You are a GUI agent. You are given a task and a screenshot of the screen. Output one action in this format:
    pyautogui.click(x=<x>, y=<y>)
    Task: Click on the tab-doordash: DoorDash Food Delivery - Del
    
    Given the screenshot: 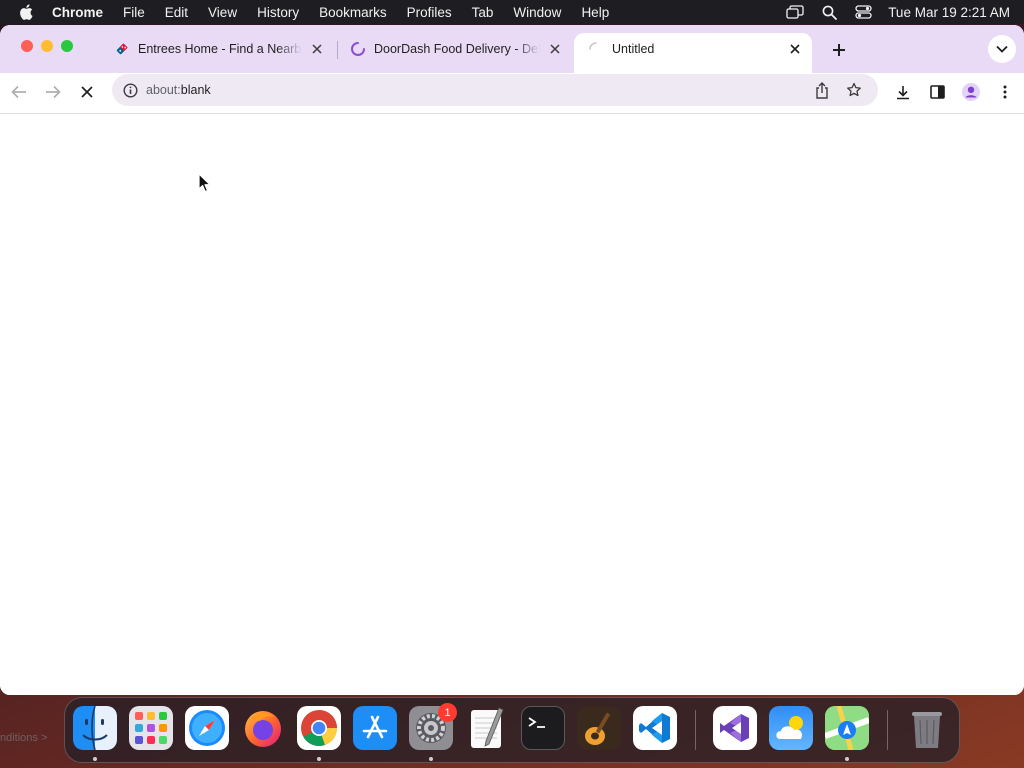 What is the action you would take?
    pyautogui.click(x=457, y=49)
    